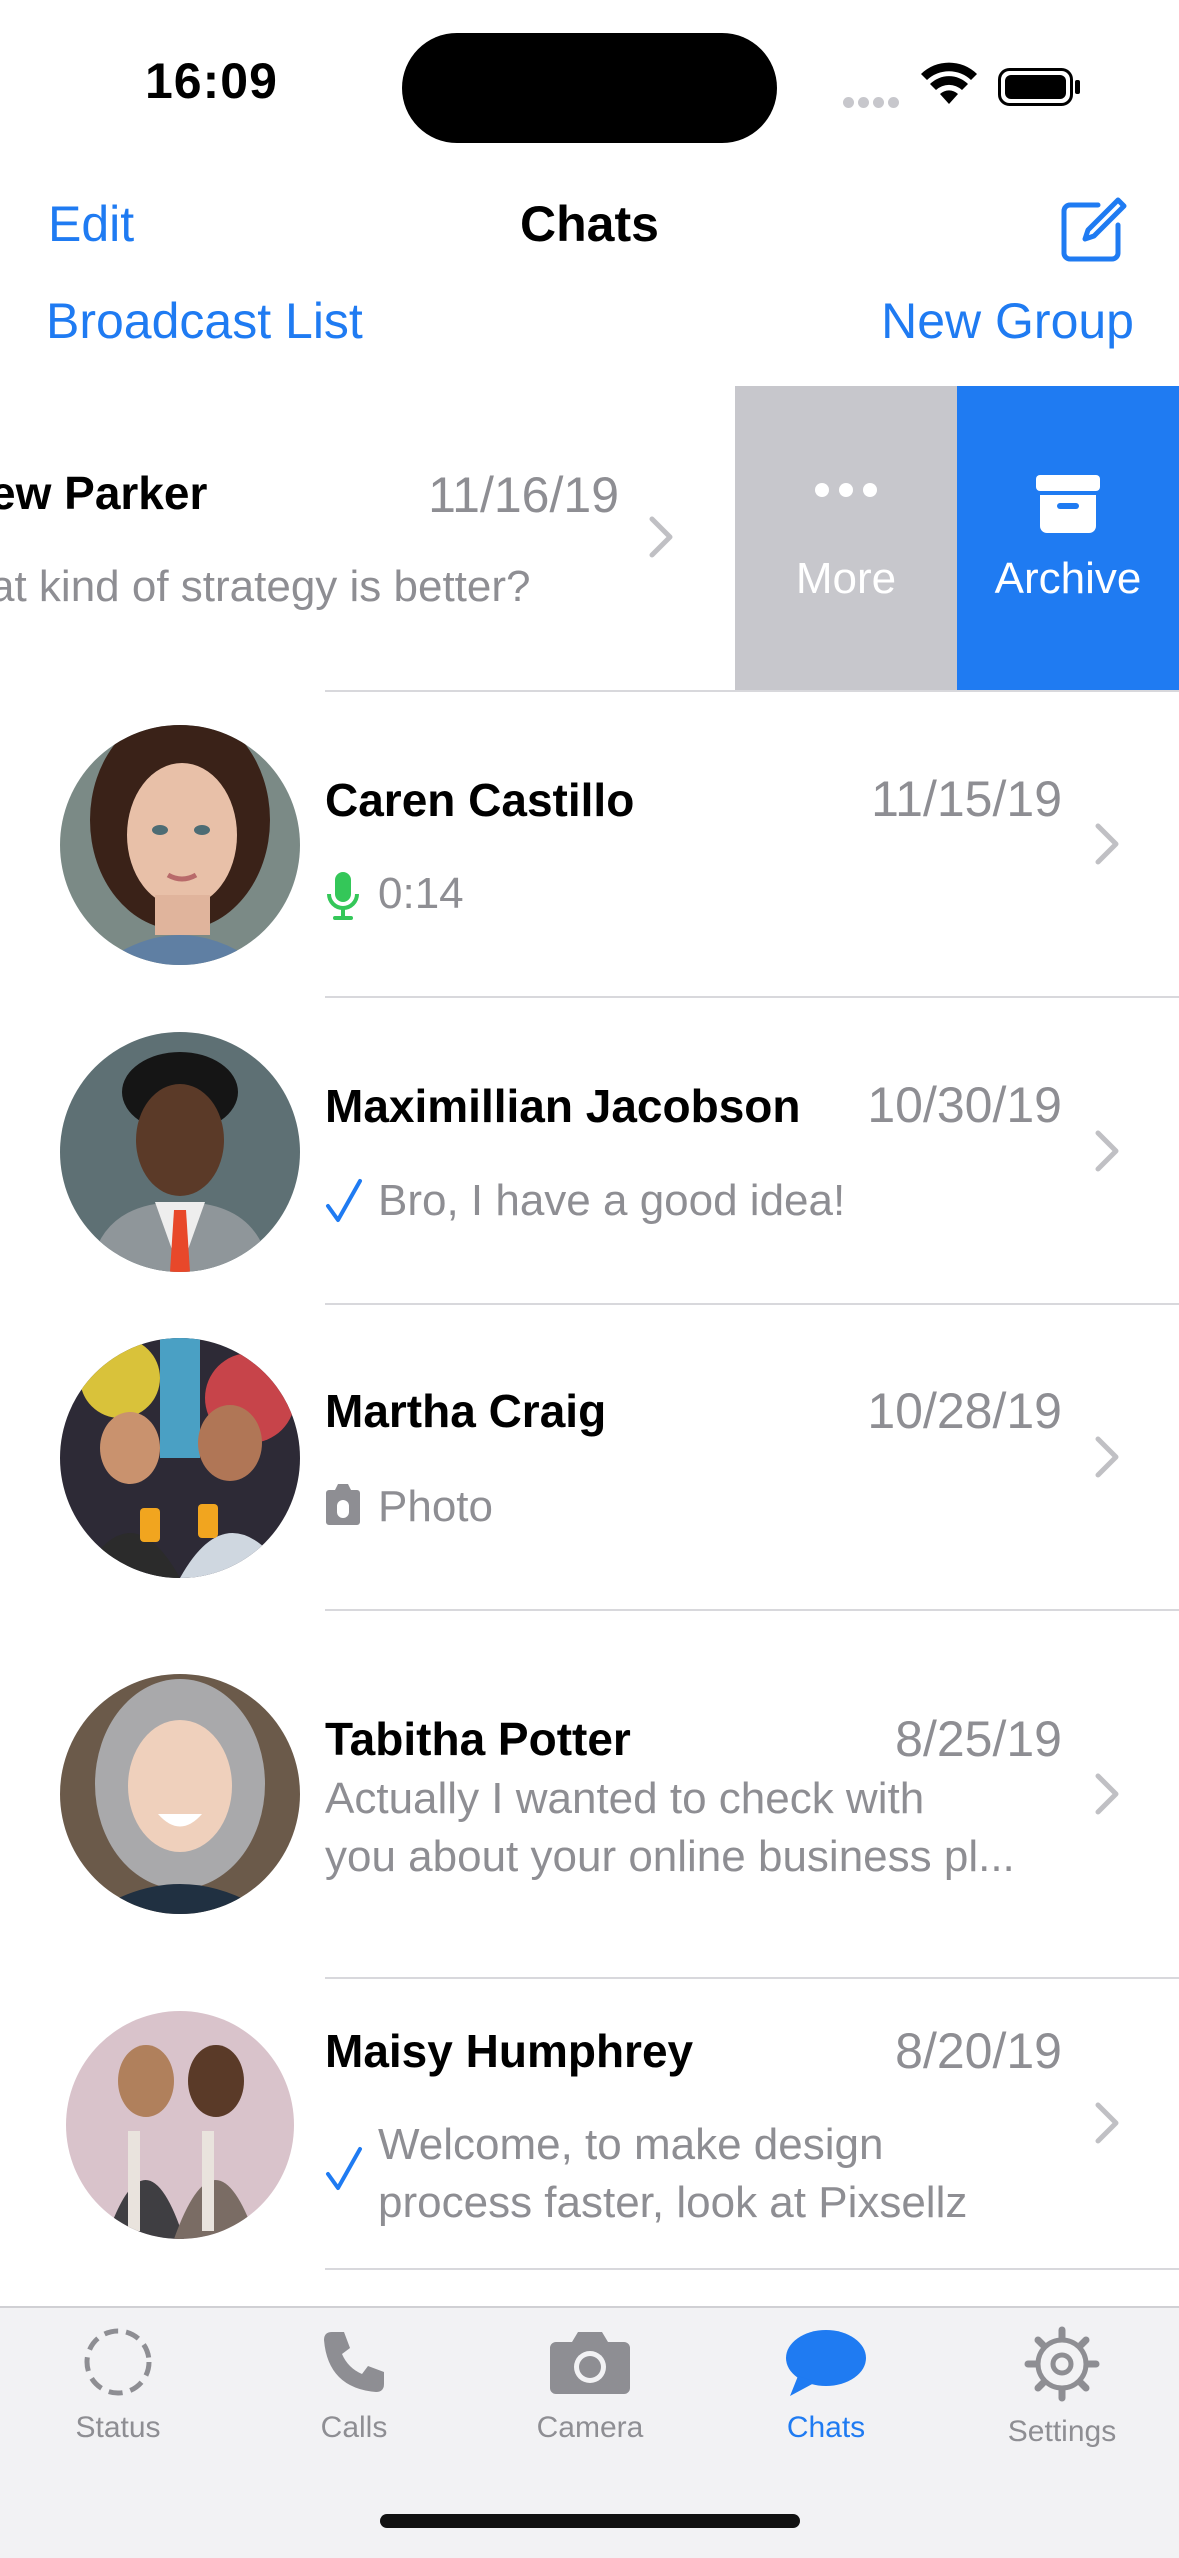 This screenshot has height=2558, width=1179. What do you see at coordinates (874, 101) in the screenshot?
I see `cellular-signal-icon` at bounding box center [874, 101].